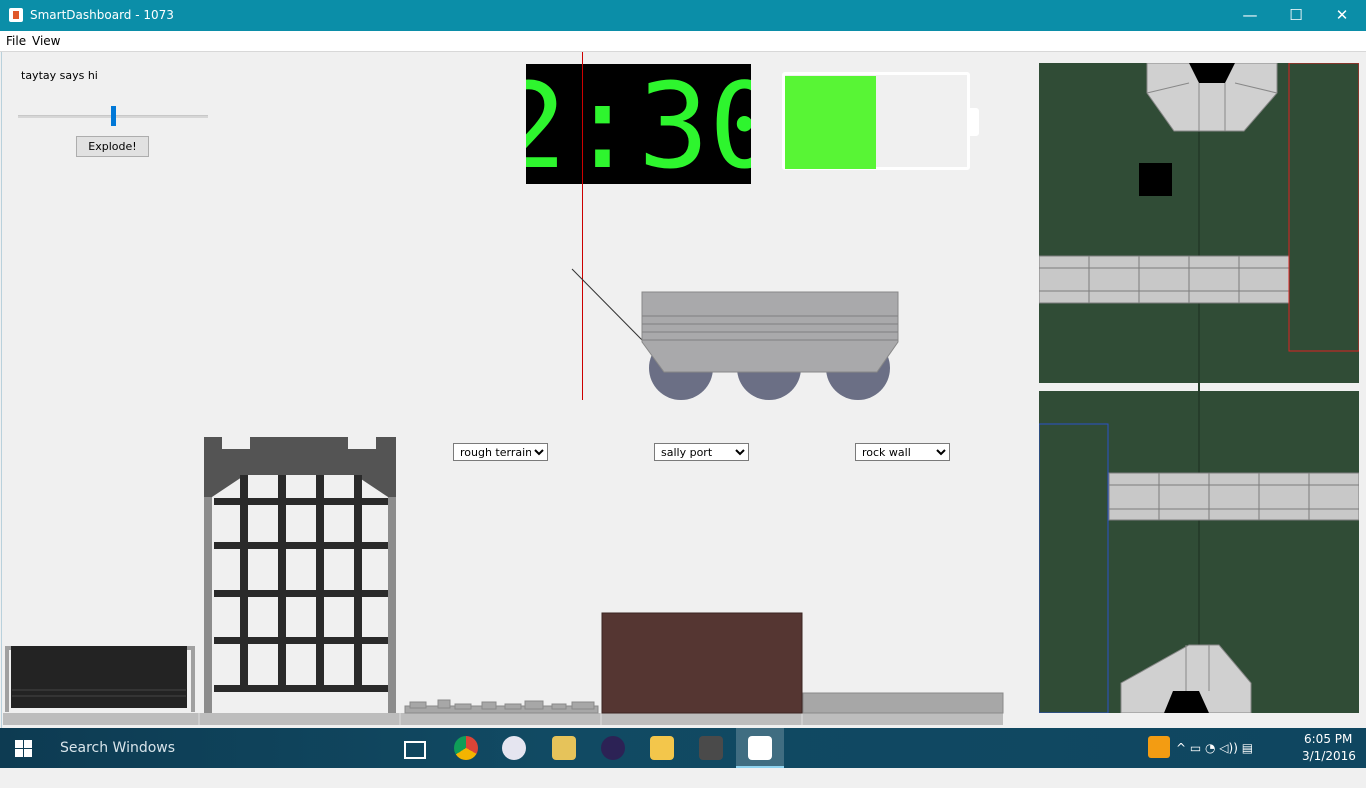  Describe the element at coordinates (830, 122) in the screenshot. I see `battery-level-fill` at that location.